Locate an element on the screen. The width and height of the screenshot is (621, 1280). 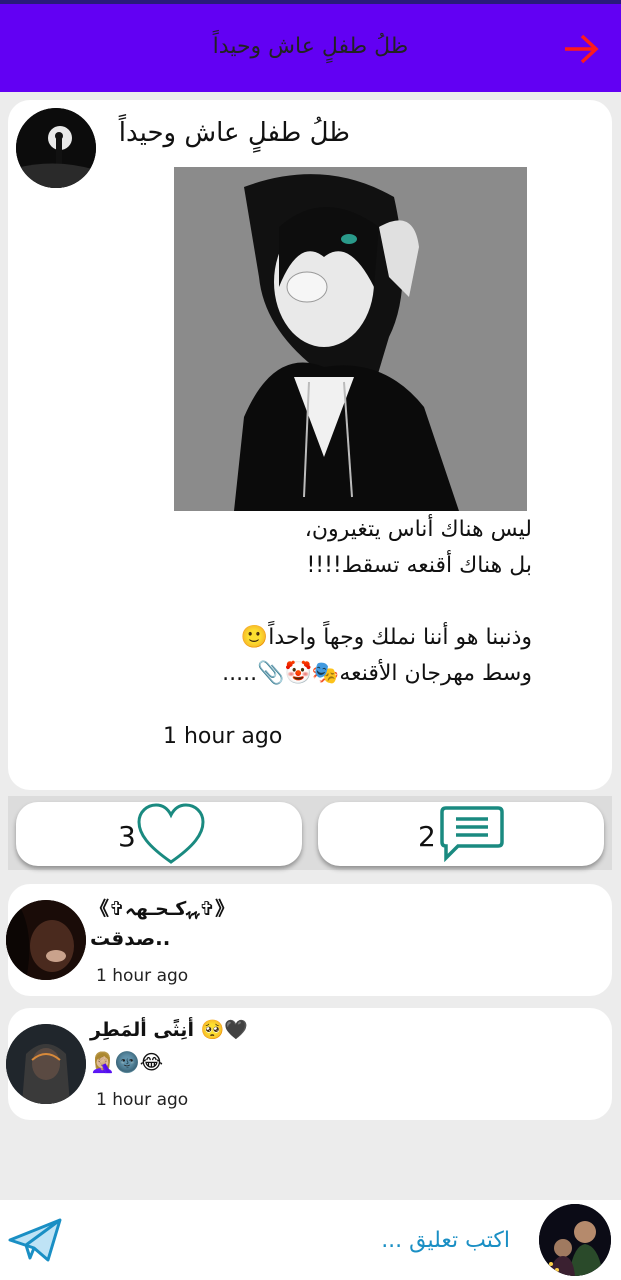
post-text-line: بل هناك أقنعه تسقط!!!! is located at coordinates (419, 565).